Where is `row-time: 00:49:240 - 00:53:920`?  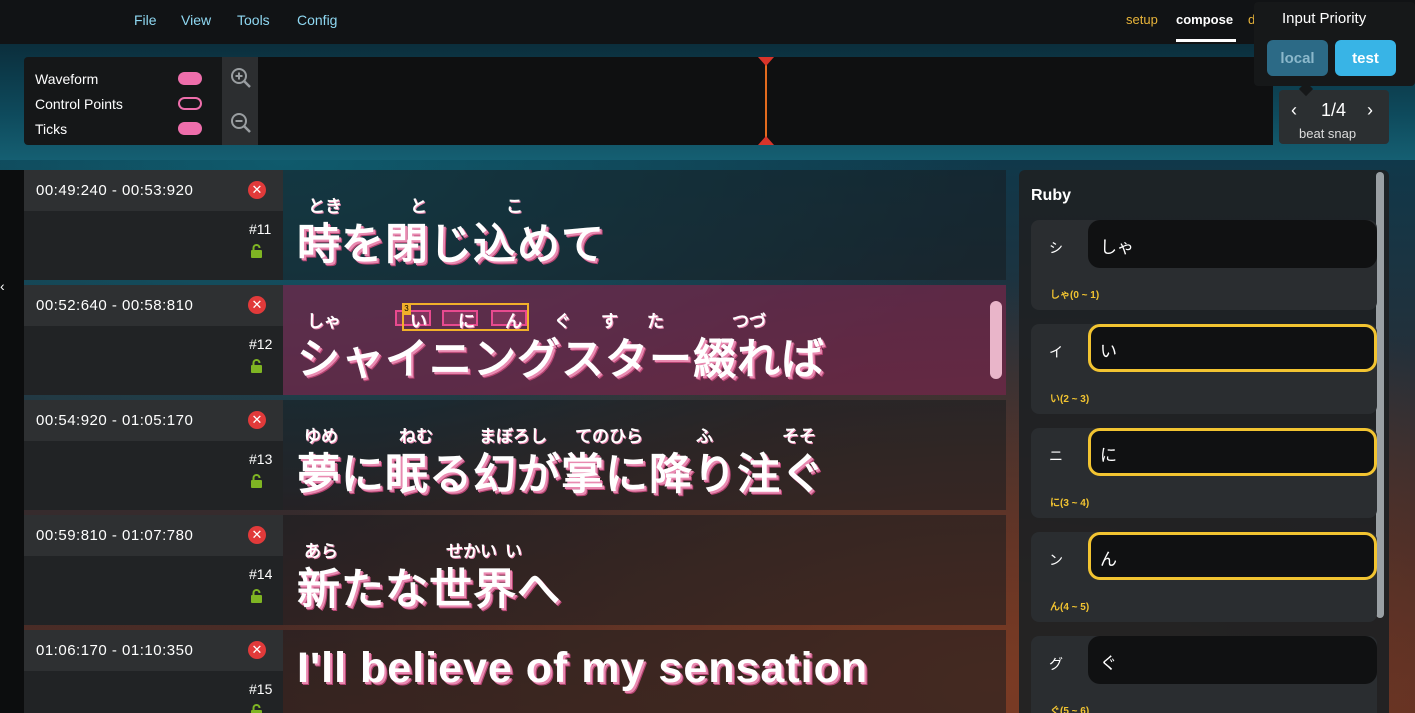 row-time: 00:49:240 - 00:53:920 is located at coordinates (114, 190).